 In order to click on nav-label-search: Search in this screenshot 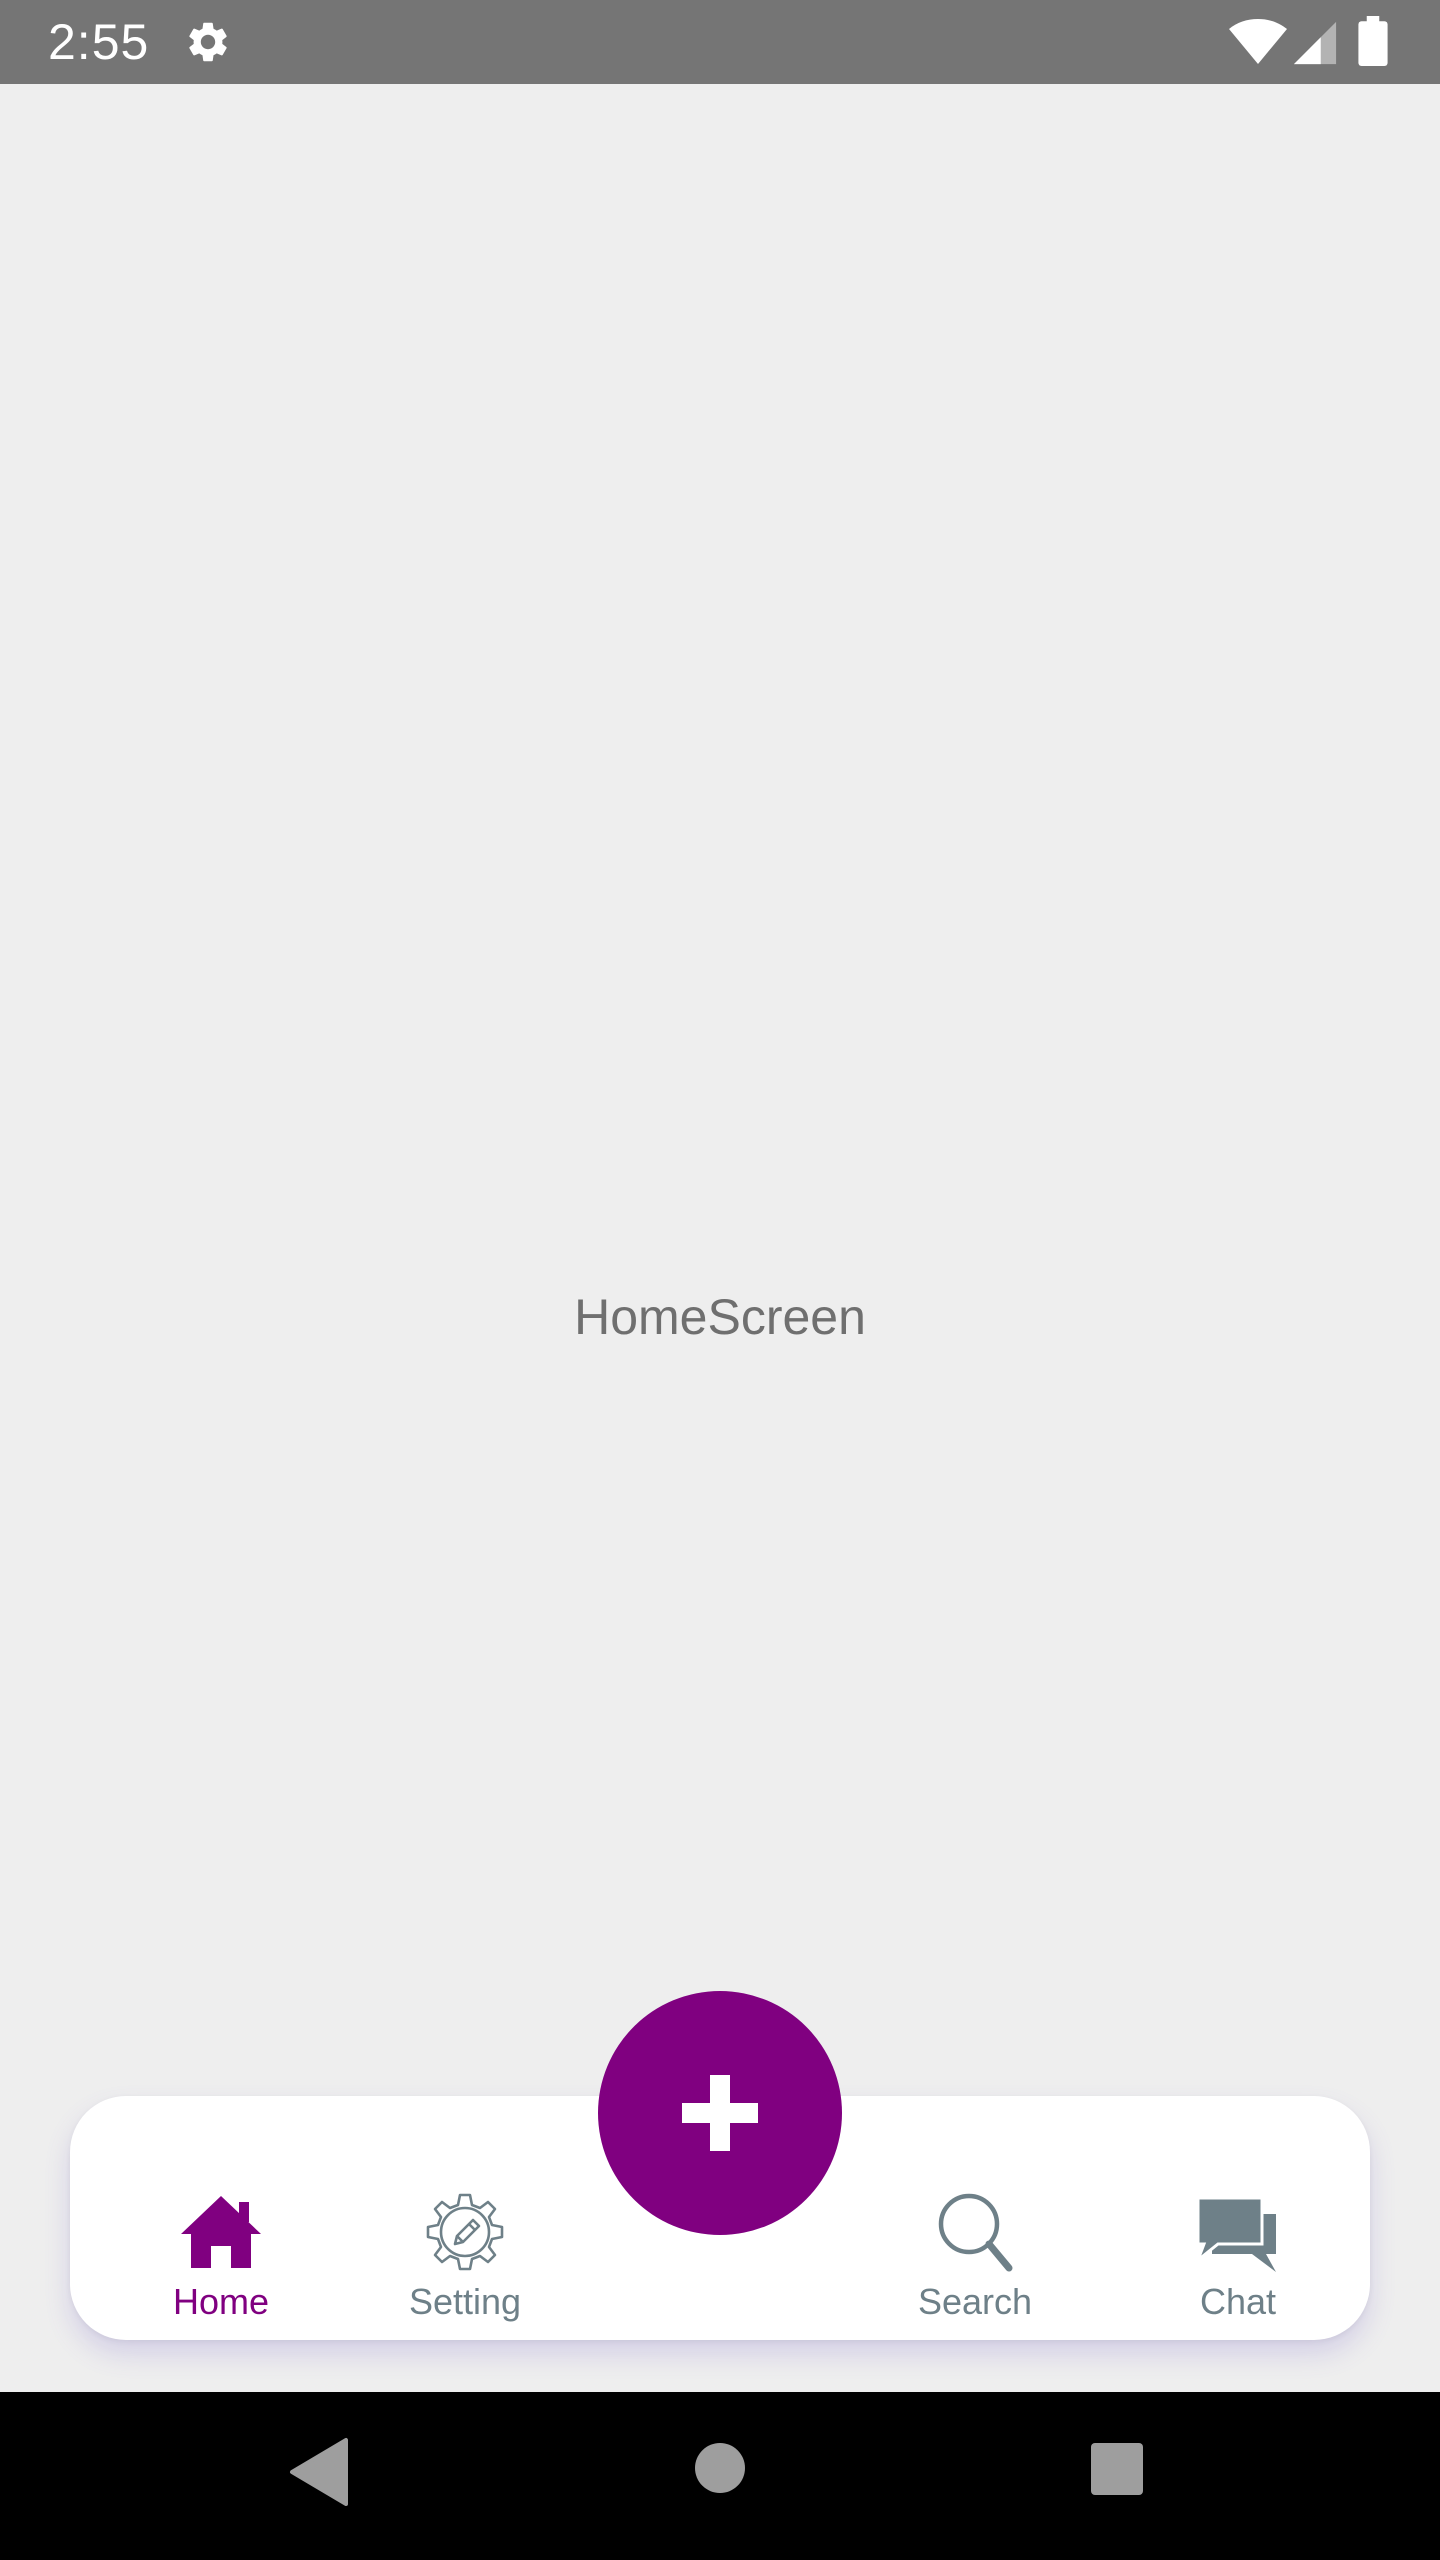, I will do `click(975, 2301)`.